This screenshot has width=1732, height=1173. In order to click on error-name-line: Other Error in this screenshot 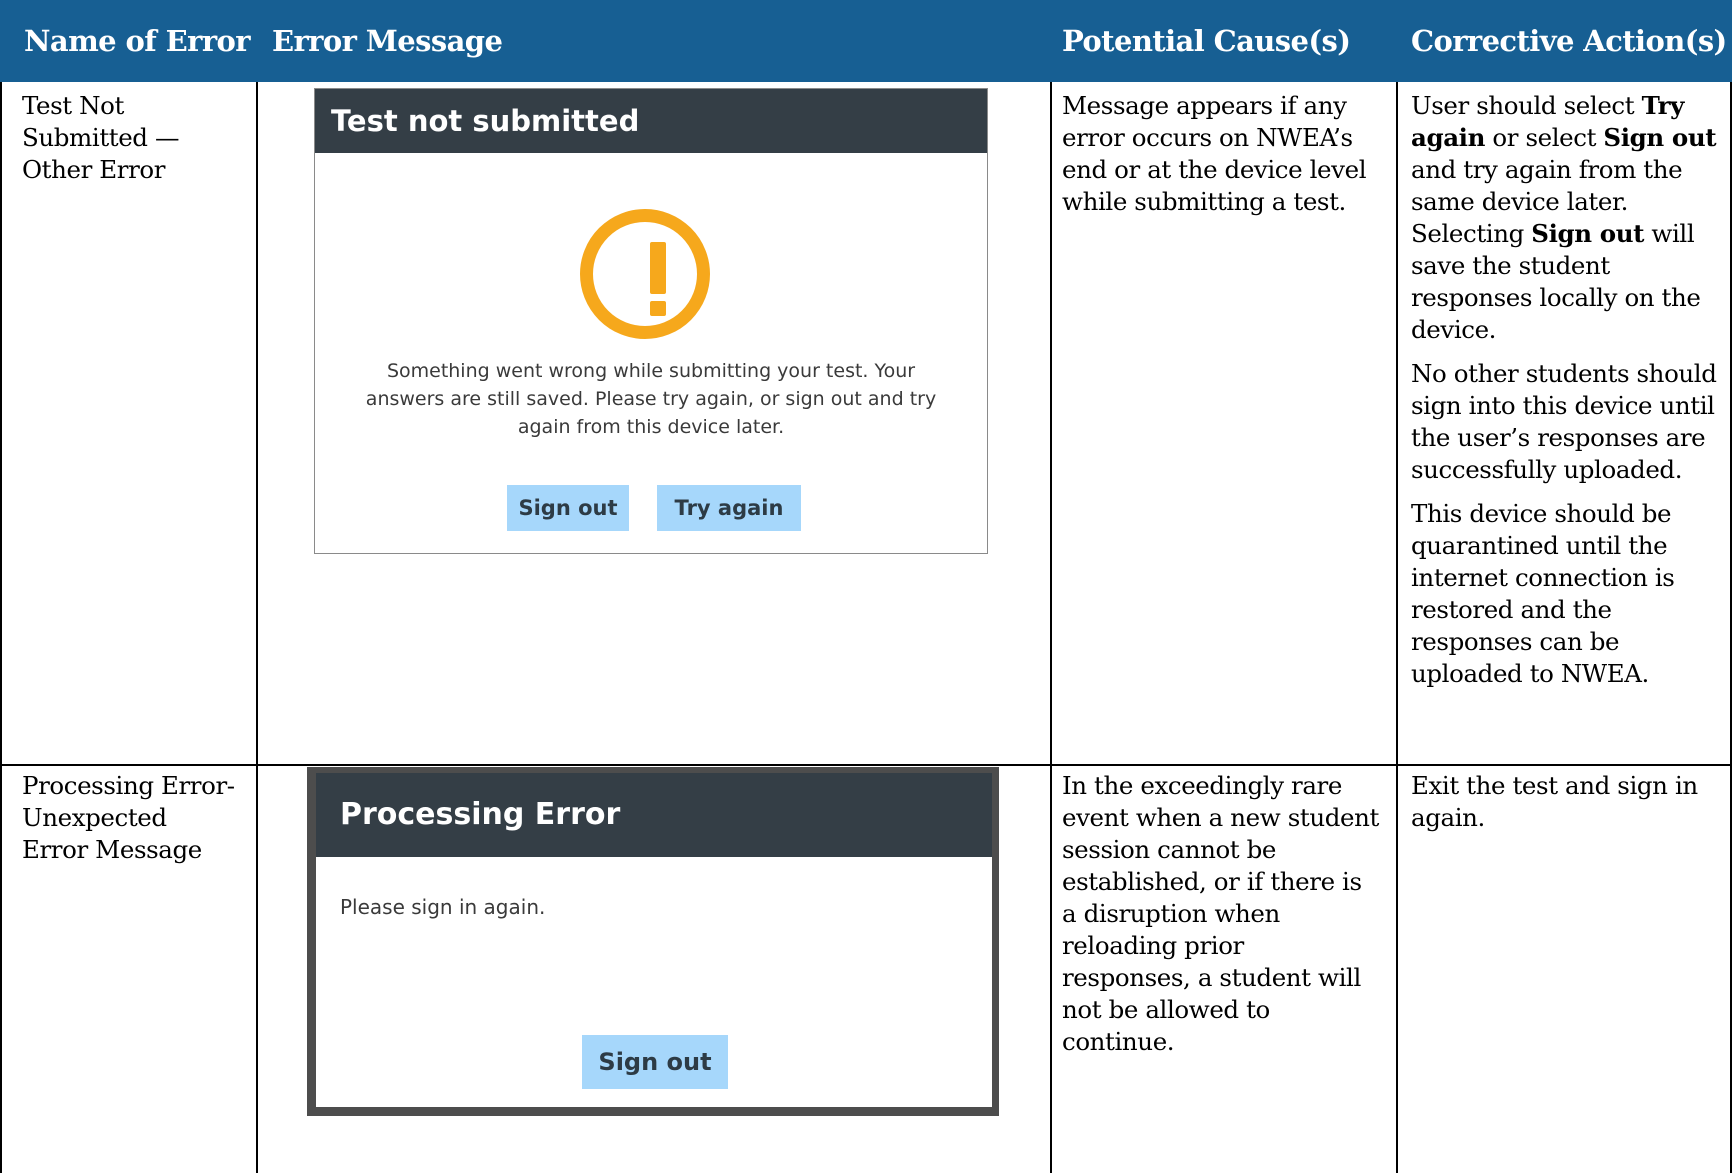, I will do `click(94, 169)`.